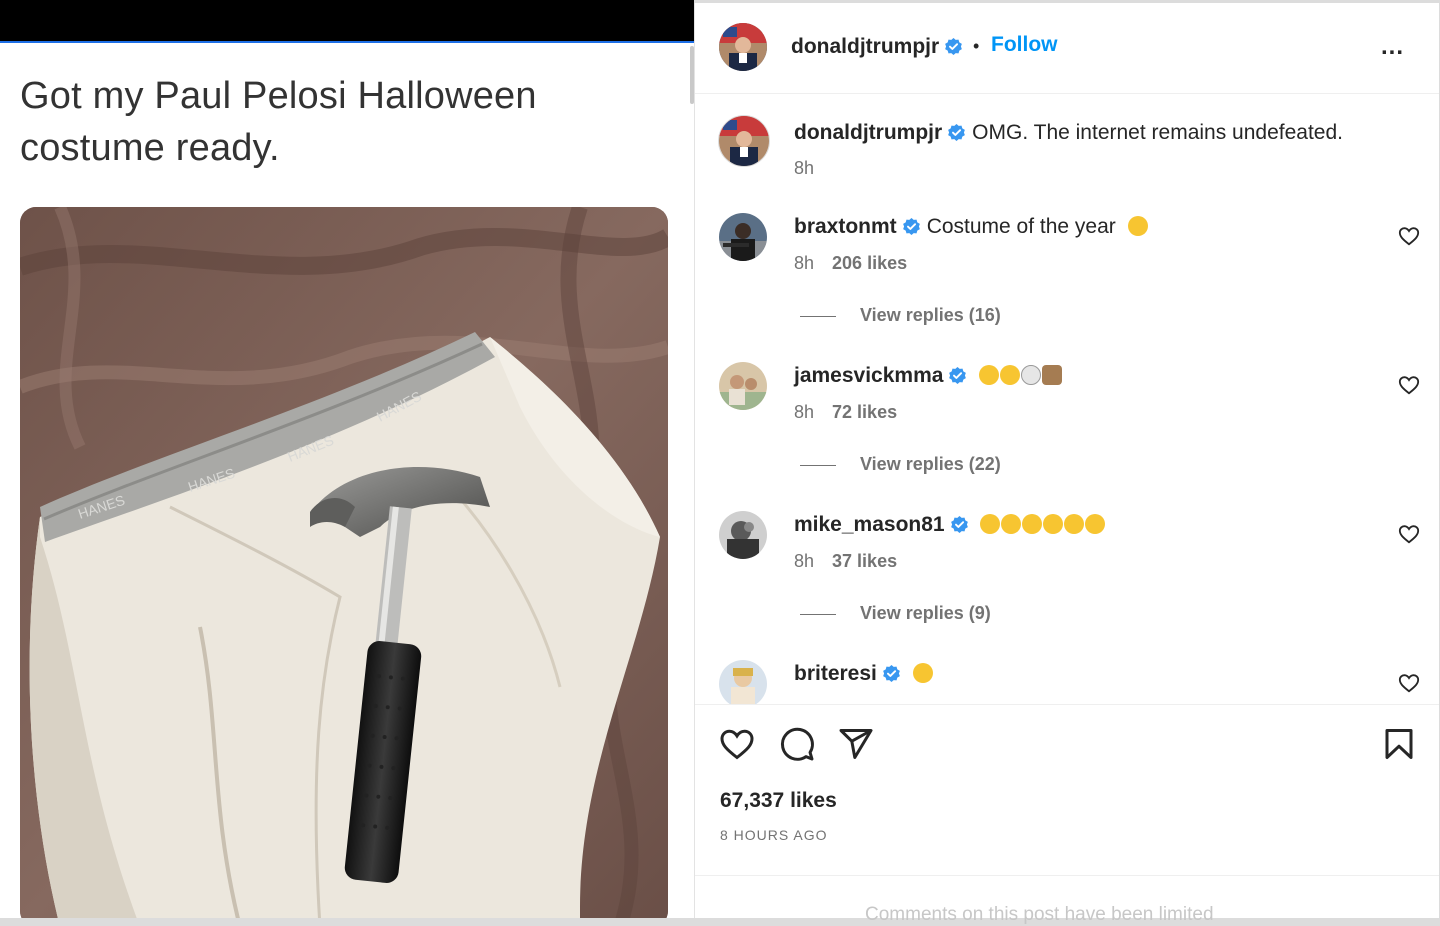 This screenshot has width=1440, height=926. Describe the element at coordinates (877, 47) in the screenshot. I see `post-author-username: donaldjtrumpjr` at that location.